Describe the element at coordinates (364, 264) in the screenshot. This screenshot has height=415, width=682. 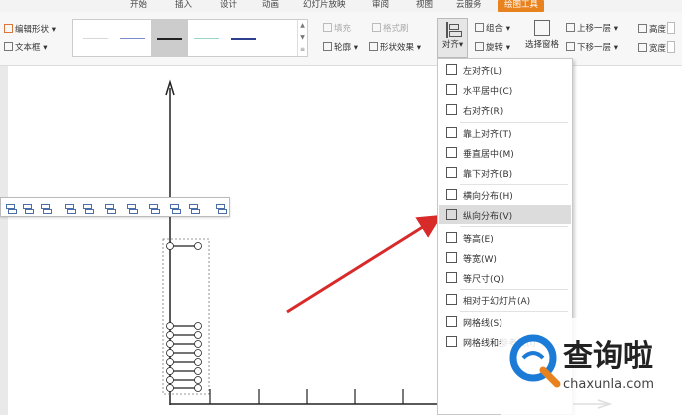
I see `red-pointer-arrow` at that location.